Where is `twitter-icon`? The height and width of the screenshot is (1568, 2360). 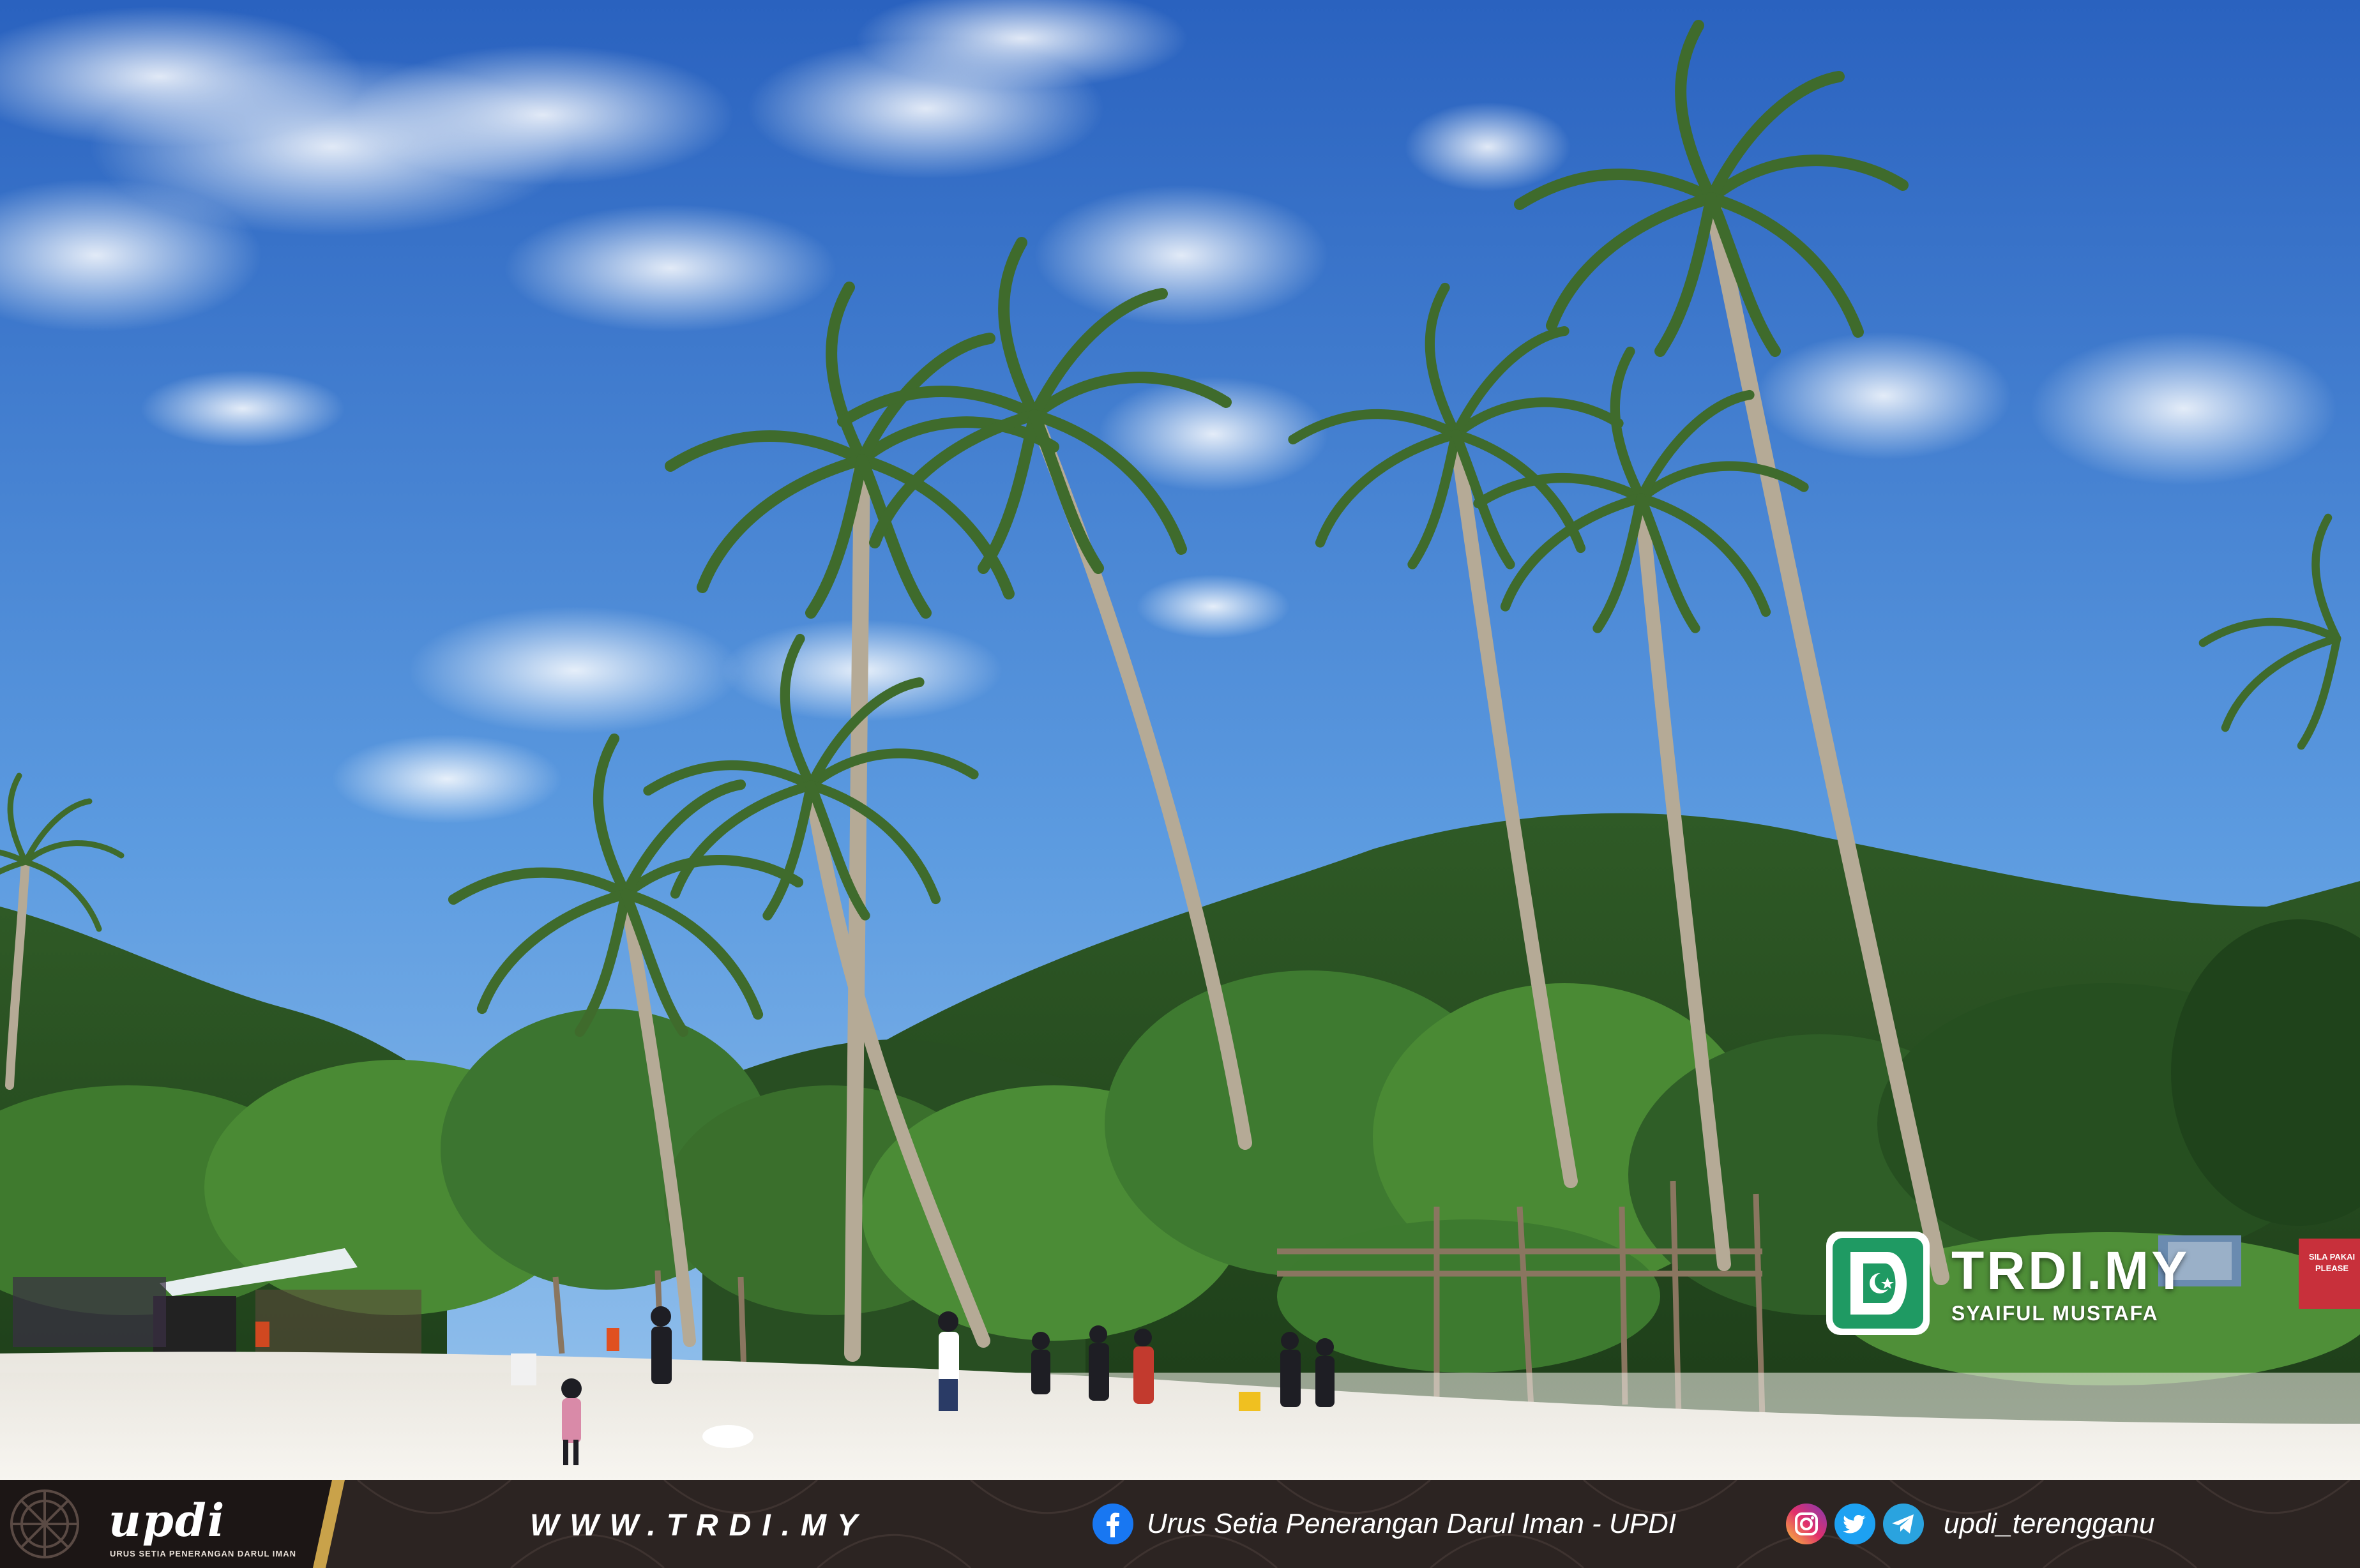
twitter-icon is located at coordinates (1855, 1524).